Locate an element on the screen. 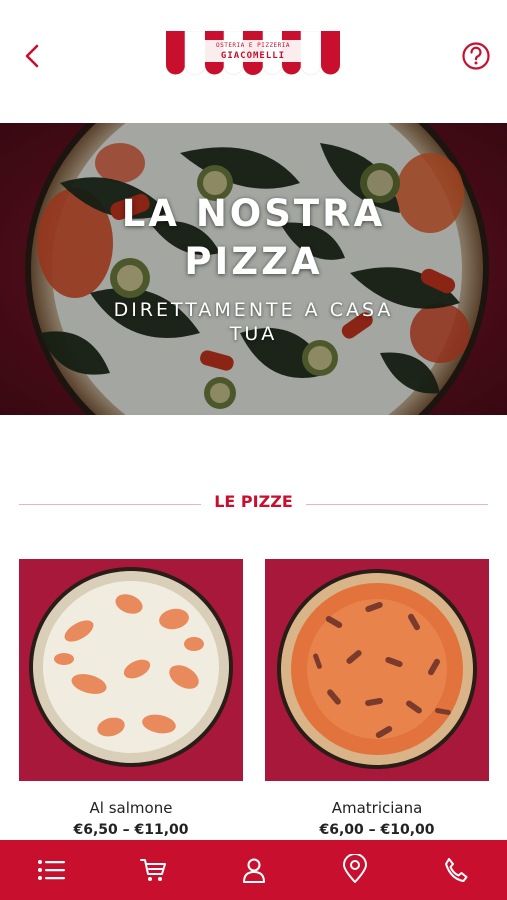 This screenshot has height=900, width=507. bottom-tab-bar is located at coordinates (253, 870).